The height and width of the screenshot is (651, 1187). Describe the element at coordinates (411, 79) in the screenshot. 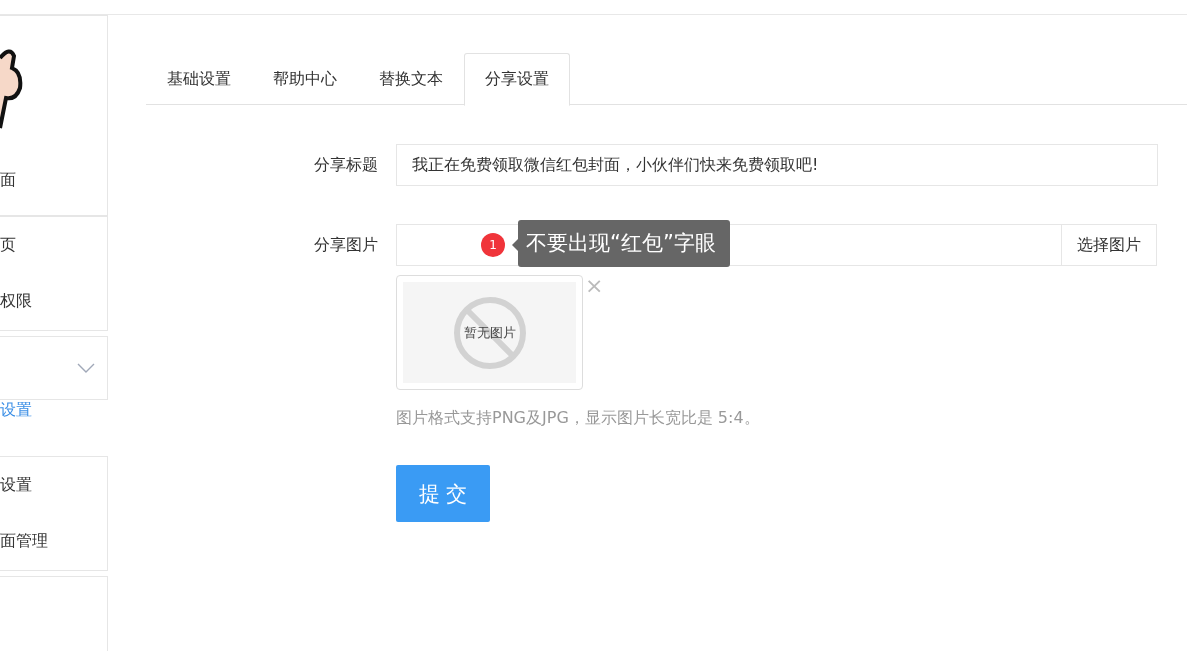

I see `tab: 替换文本` at that location.